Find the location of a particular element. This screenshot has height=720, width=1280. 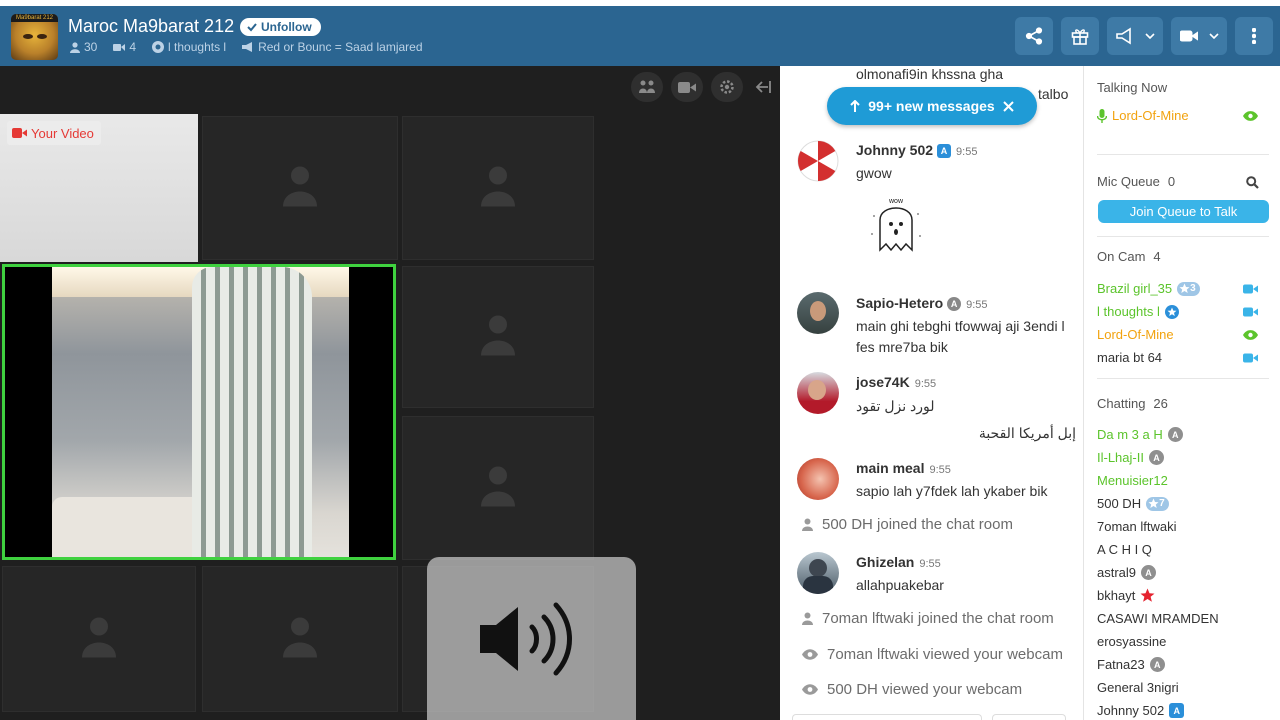

camera-toggle-icon is located at coordinates (687, 87).